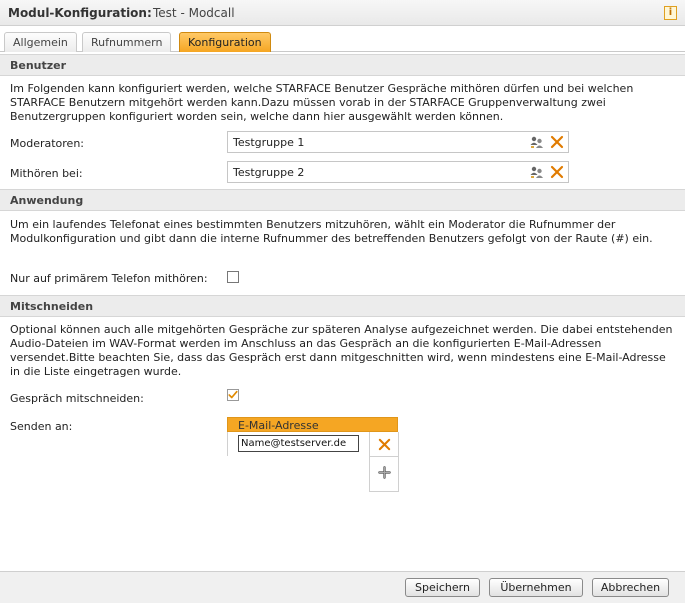 The image size is (685, 603). Describe the element at coordinates (40, 42) in the screenshot. I see `tab-allgemein: Allgemein` at that location.